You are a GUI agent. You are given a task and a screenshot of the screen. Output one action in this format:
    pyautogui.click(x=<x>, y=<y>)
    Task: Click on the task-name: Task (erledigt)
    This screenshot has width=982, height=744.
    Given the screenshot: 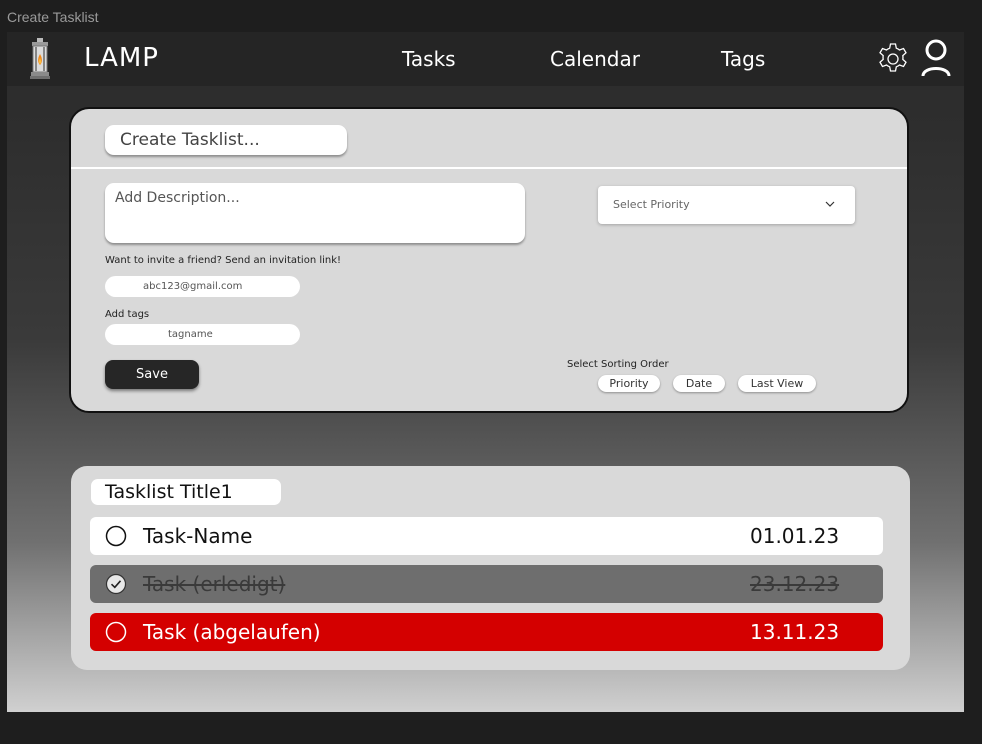 What is the action you would take?
    pyautogui.click(x=214, y=584)
    